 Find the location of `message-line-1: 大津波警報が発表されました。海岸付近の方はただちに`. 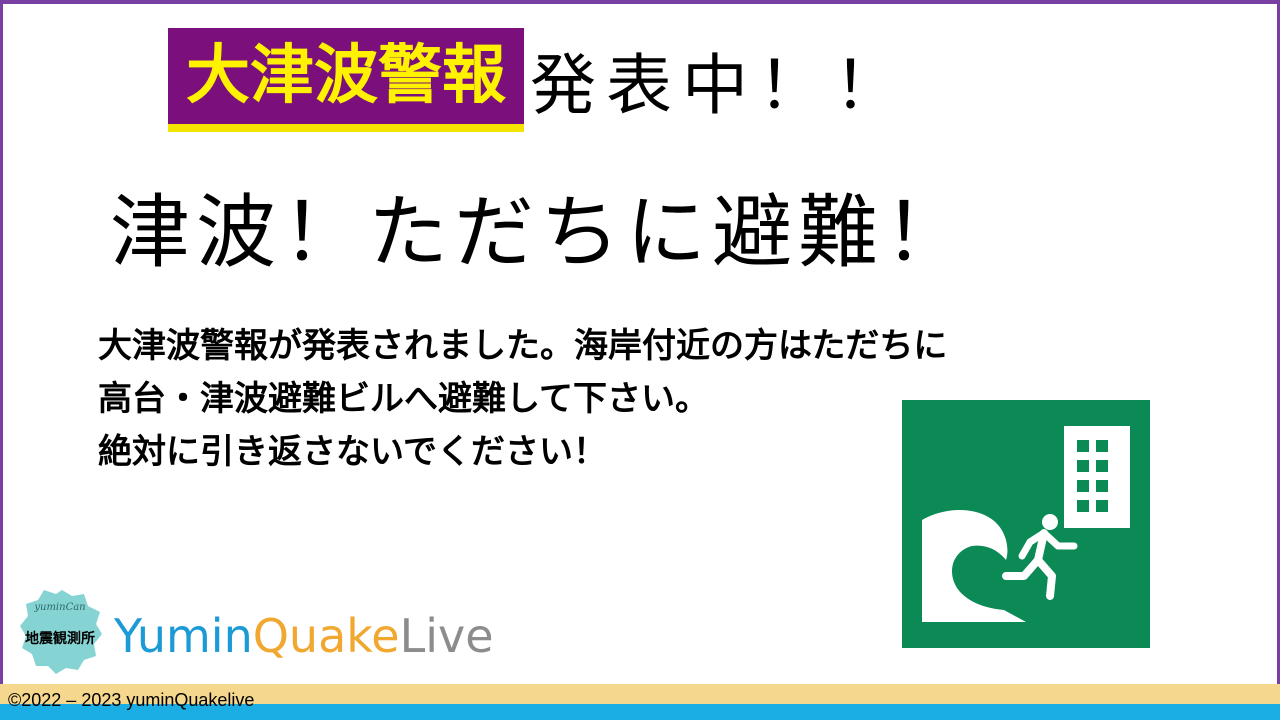

message-line-1: 大津波警報が発表されました。海岸付近の方はただちに is located at coordinates (523, 346).